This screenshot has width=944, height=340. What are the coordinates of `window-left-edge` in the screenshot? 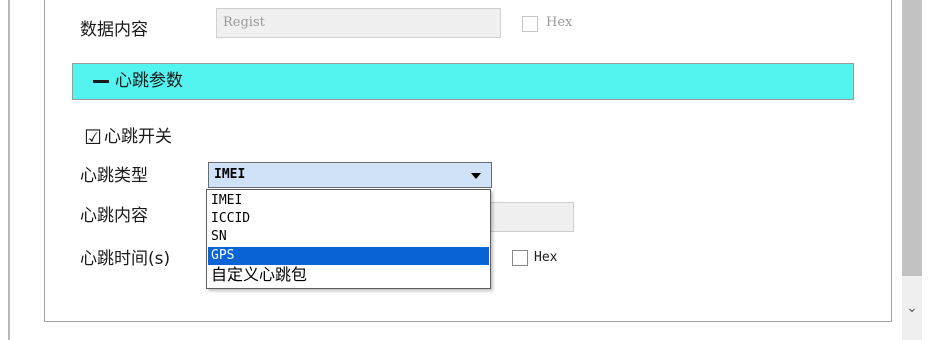 It's located at (9, 170).